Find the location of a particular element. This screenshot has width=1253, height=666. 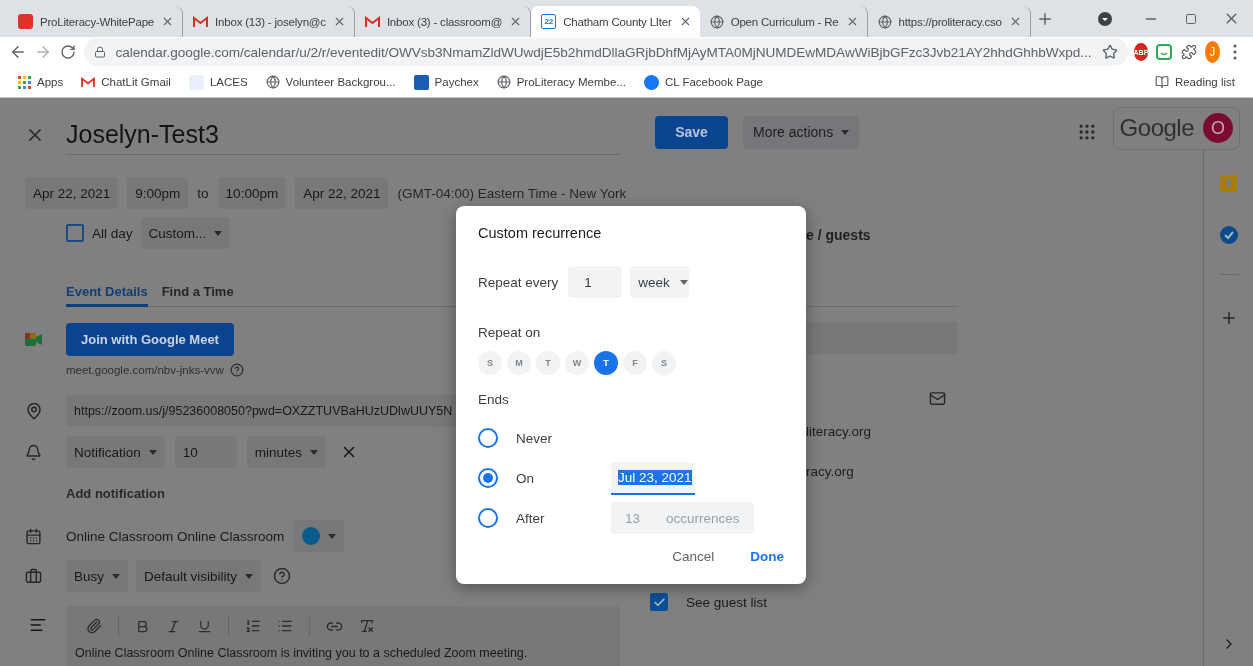

bookmark-link: Paychex is located at coordinates (446, 82).